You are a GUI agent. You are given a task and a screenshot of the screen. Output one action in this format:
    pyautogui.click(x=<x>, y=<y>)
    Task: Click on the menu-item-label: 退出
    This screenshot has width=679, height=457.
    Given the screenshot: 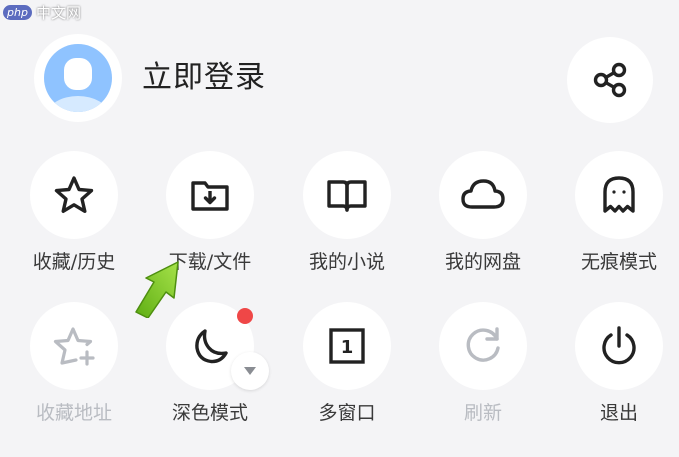 What is the action you would take?
    pyautogui.click(x=618, y=413)
    